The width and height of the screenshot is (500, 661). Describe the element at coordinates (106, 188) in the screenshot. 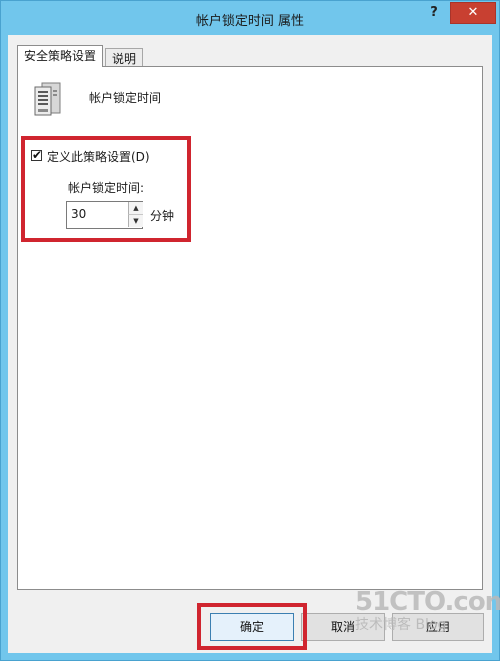

I see `lockout-duration-label: 帐户锁定时间:` at that location.